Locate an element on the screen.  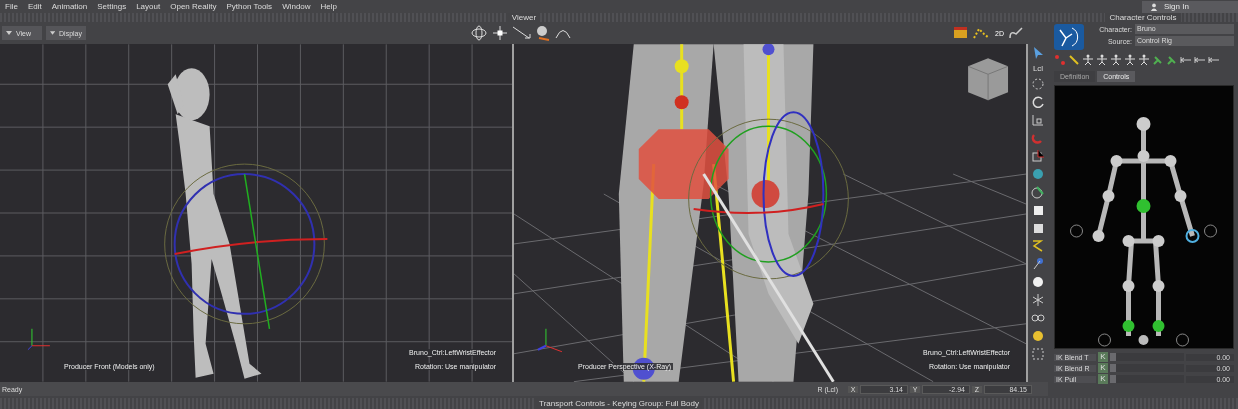
panel-title: Viewer is located at coordinates (524, 17).